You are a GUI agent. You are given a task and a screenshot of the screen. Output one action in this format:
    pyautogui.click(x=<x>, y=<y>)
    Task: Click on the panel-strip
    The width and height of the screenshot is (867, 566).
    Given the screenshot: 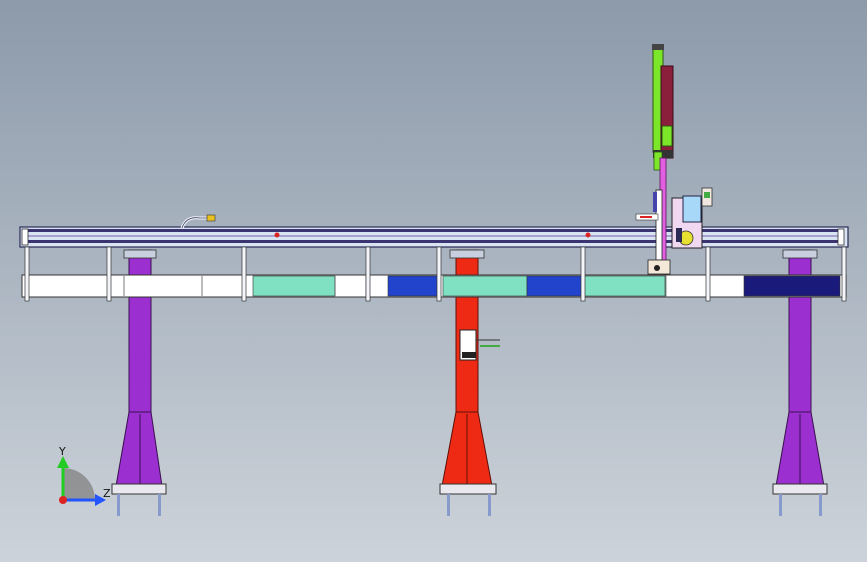 What is the action you would take?
    pyautogui.click(x=434, y=286)
    